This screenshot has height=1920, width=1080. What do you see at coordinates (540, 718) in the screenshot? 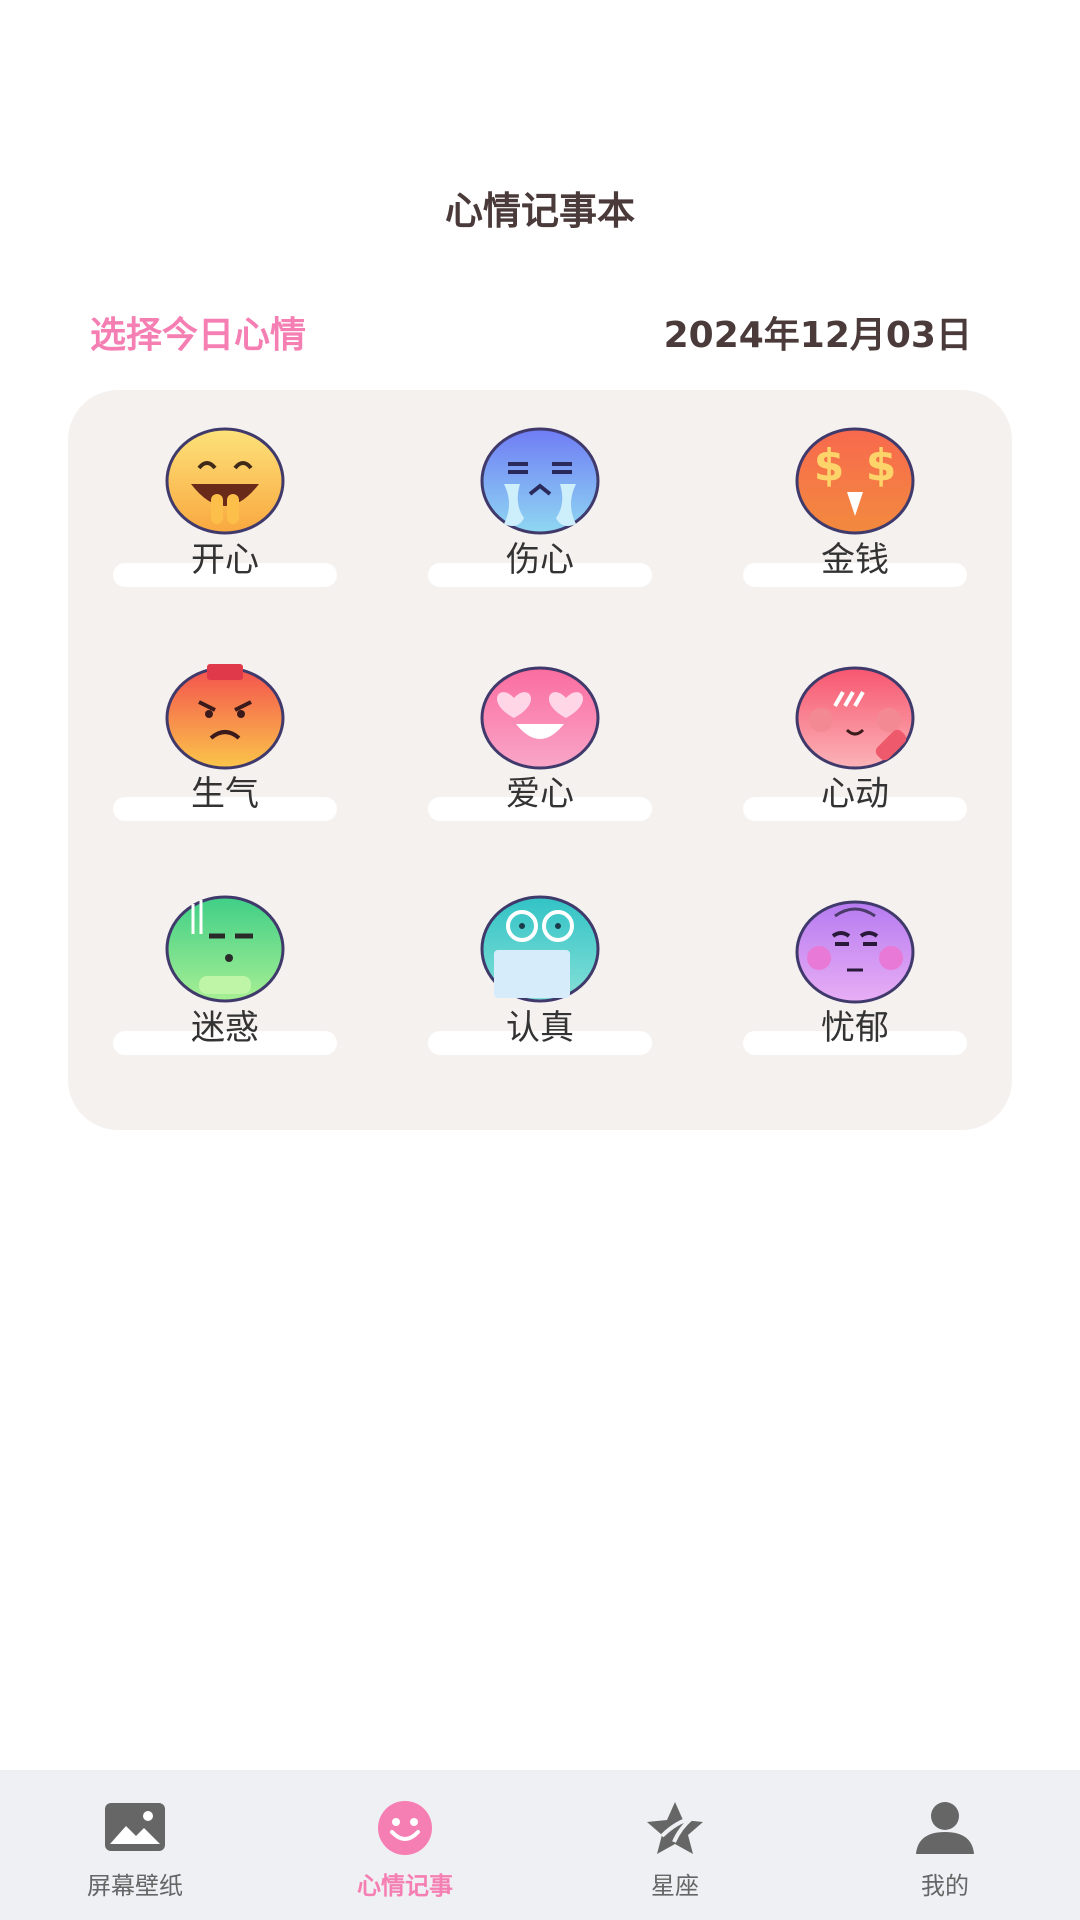
I see `heart-eyes-face-icon` at bounding box center [540, 718].